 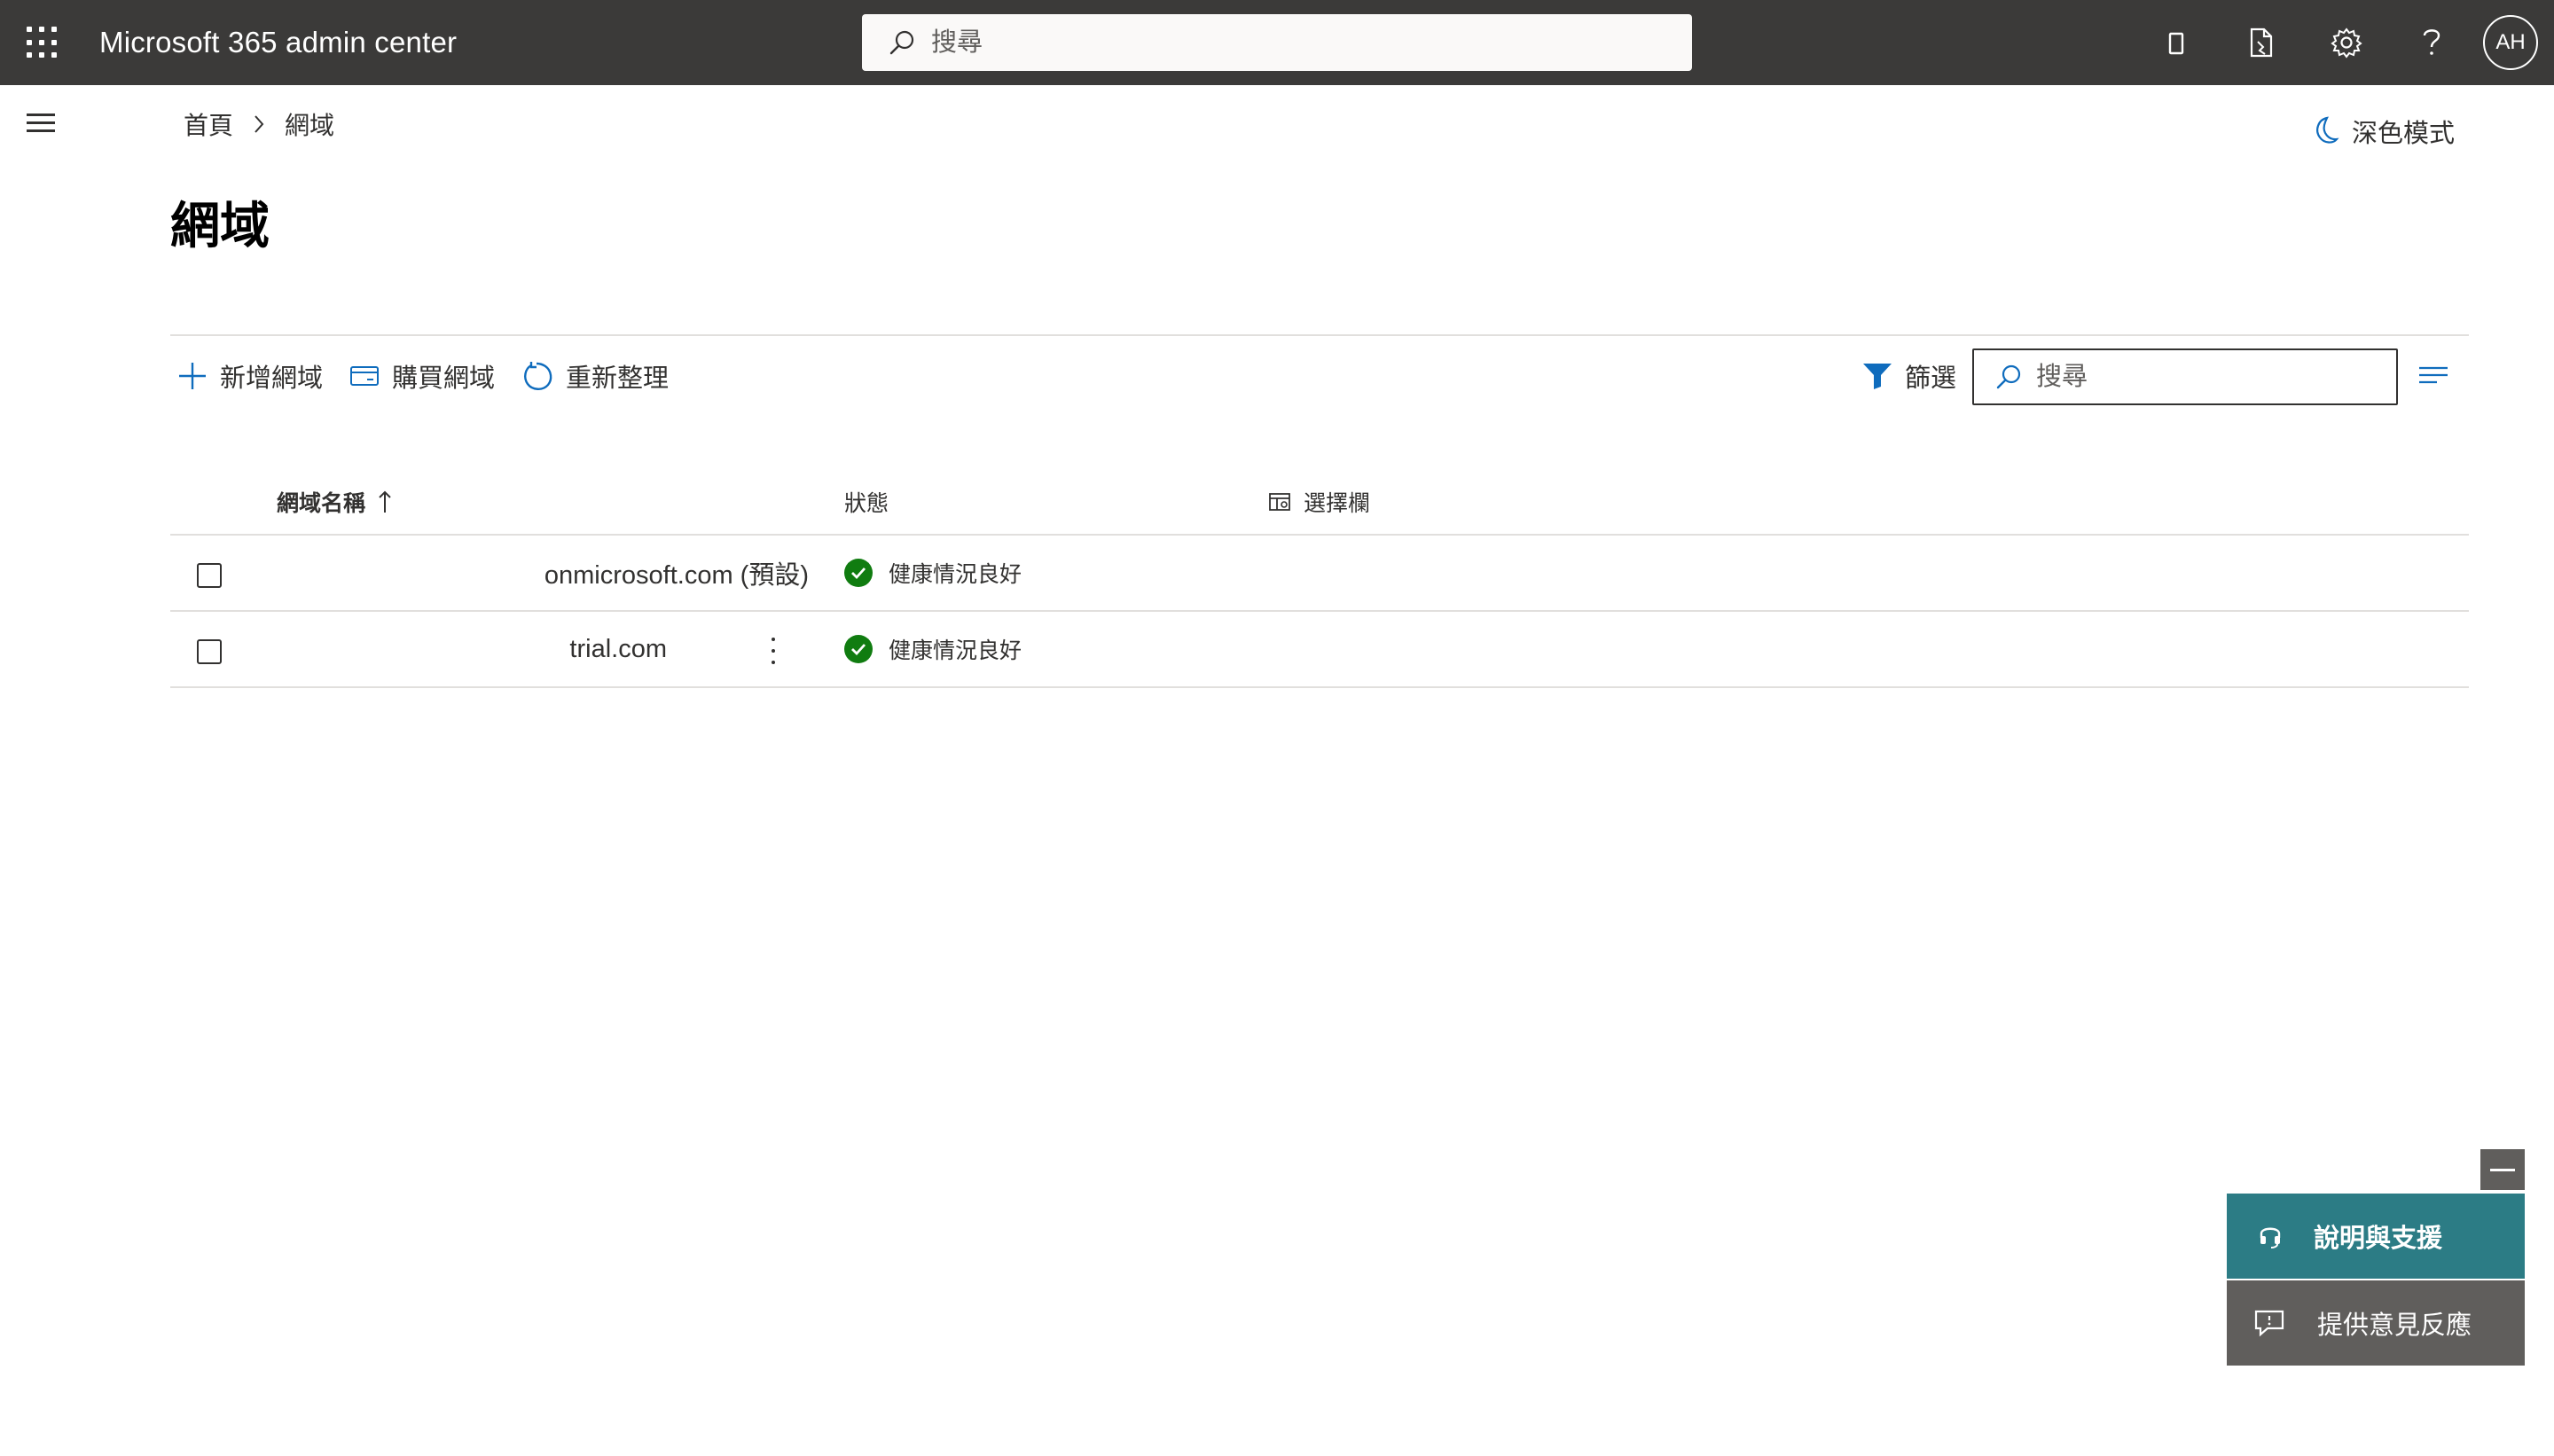 I want to click on filter-label: 篩選, so click(x=1931, y=378).